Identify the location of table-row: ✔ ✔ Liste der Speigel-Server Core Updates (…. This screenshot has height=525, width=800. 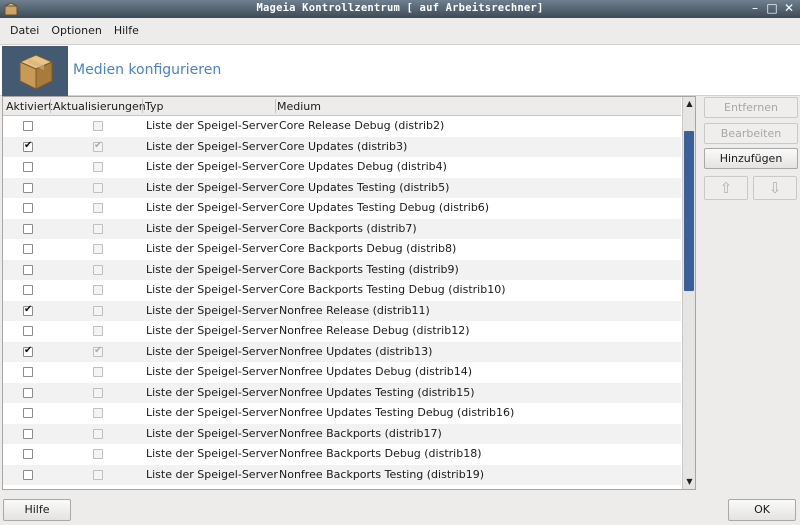
(342, 146).